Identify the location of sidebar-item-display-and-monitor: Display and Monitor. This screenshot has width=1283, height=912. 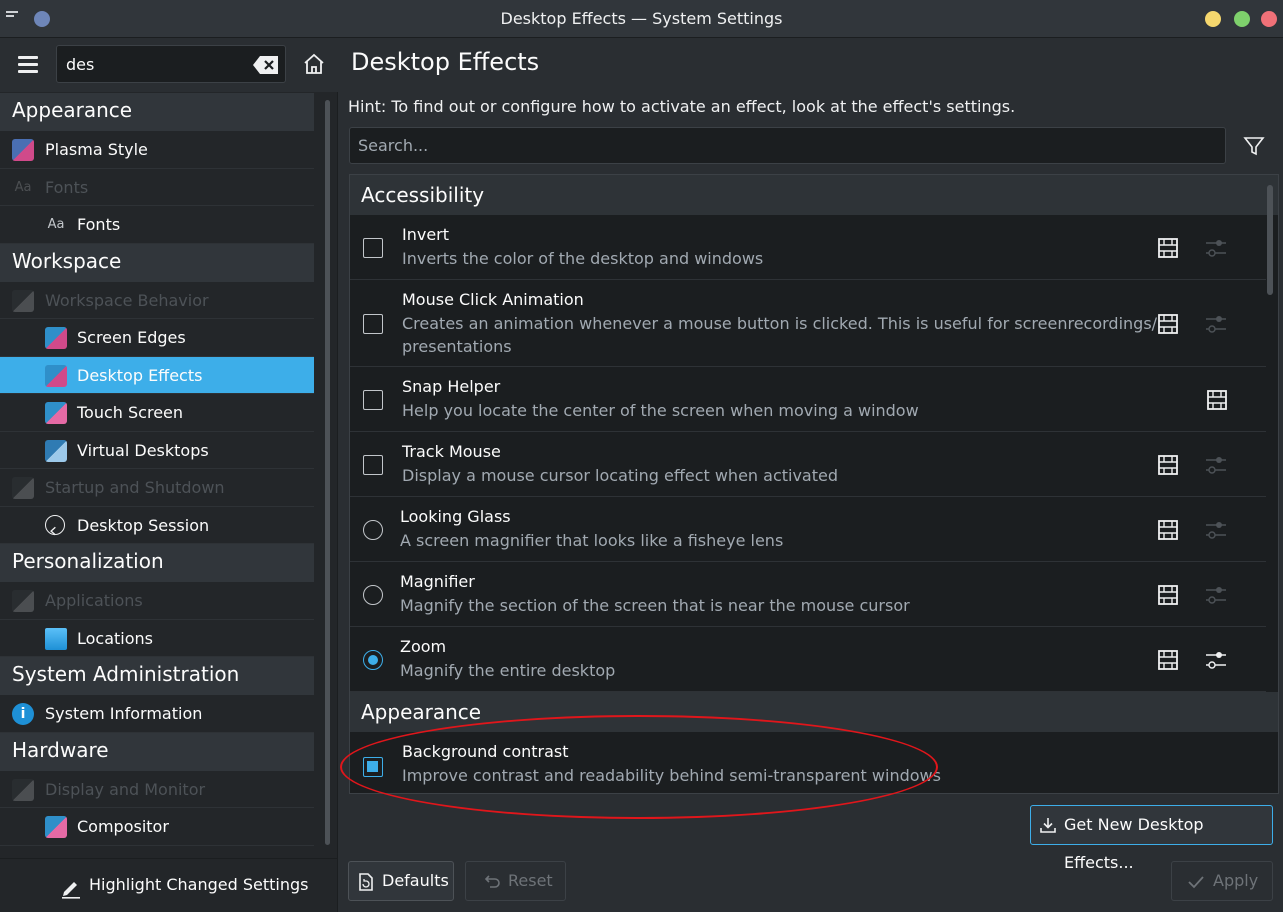
(157, 789).